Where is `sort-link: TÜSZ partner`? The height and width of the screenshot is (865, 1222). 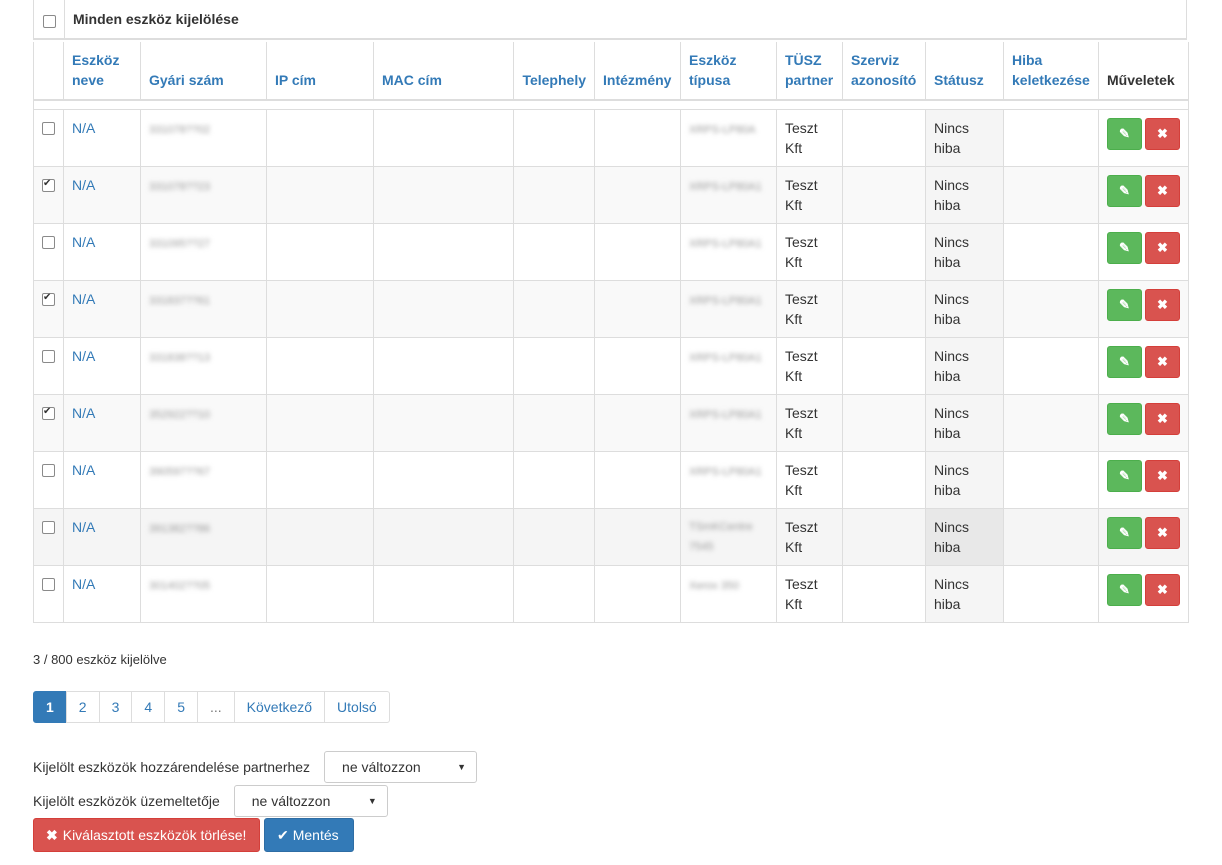
sort-link: TÜSZ partner is located at coordinates (809, 70).